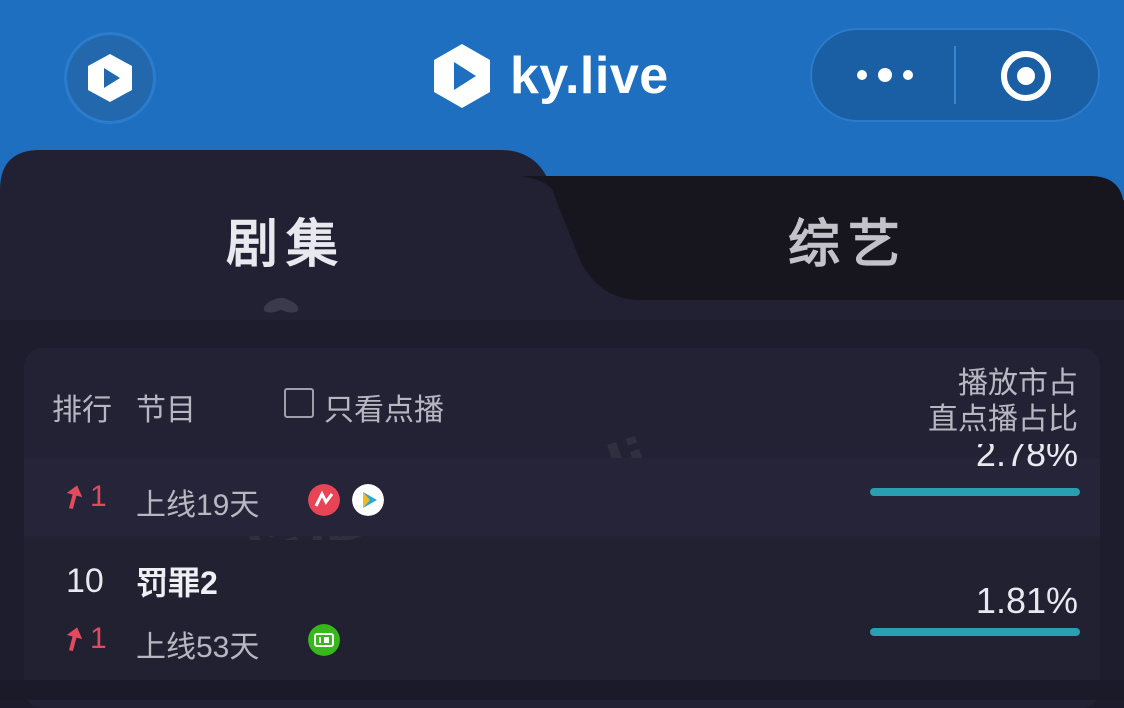 The width and height of the screenshot is (1124, 708). Describe the element at coordinates (885, 75) in the screenshot. I see `more-dots-icon` at that location.